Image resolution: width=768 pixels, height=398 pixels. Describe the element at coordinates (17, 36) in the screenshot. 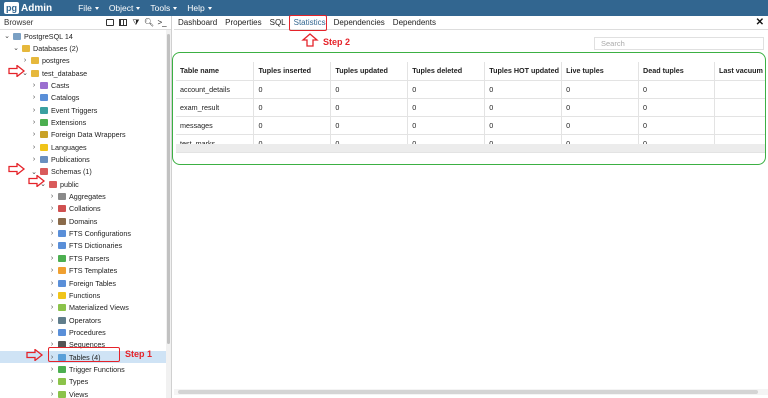

I see `server-icon` at that location.